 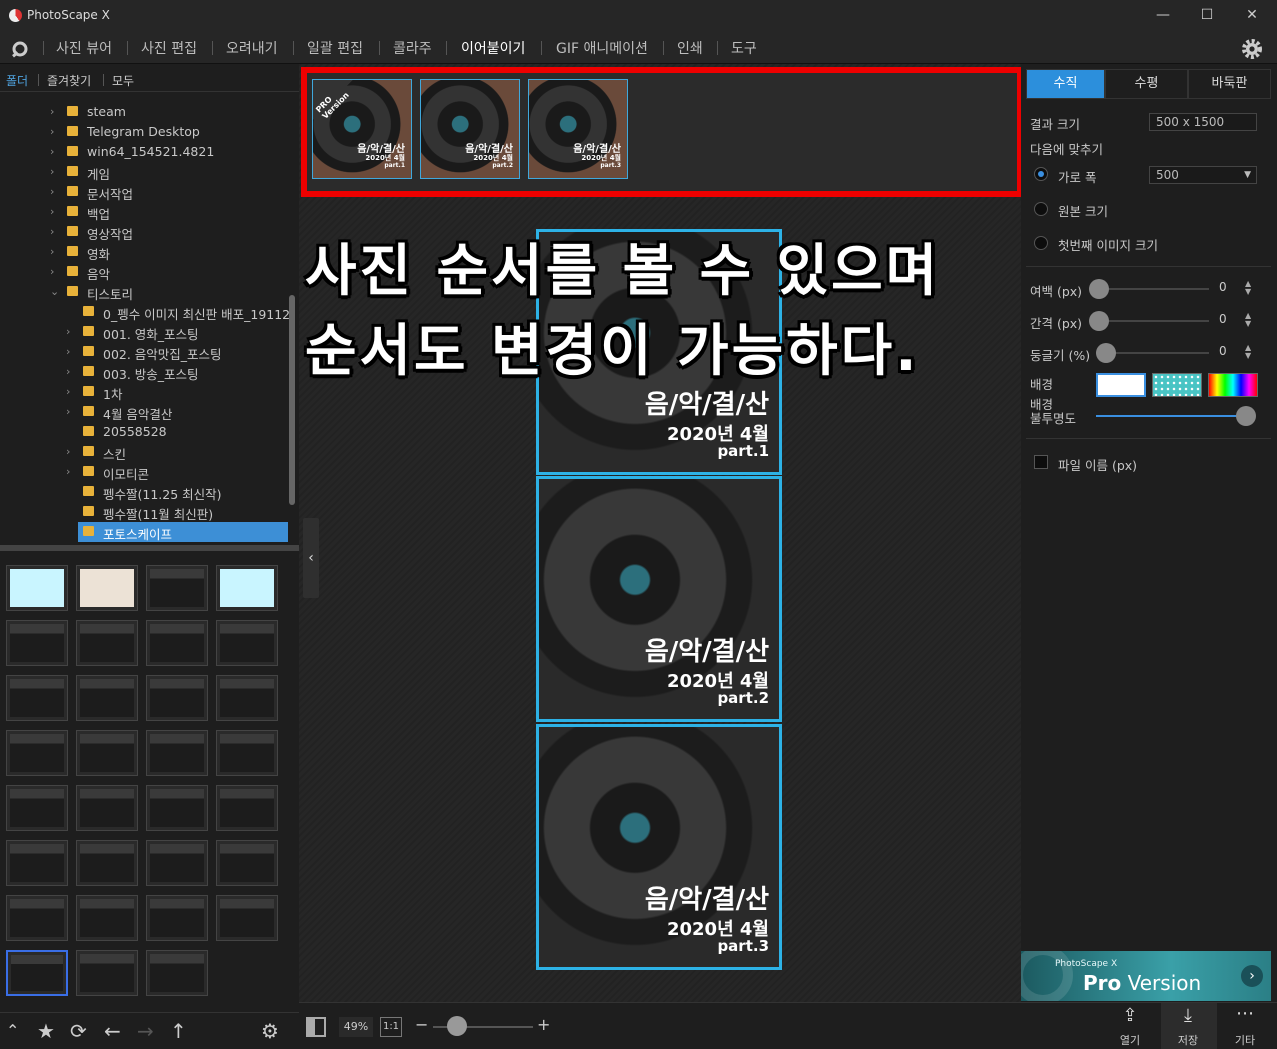 What do you see at coordinates (177, 392) in the screenshot?
I see `tree-folder-item: › 1차` at bounding box center [177, 392].